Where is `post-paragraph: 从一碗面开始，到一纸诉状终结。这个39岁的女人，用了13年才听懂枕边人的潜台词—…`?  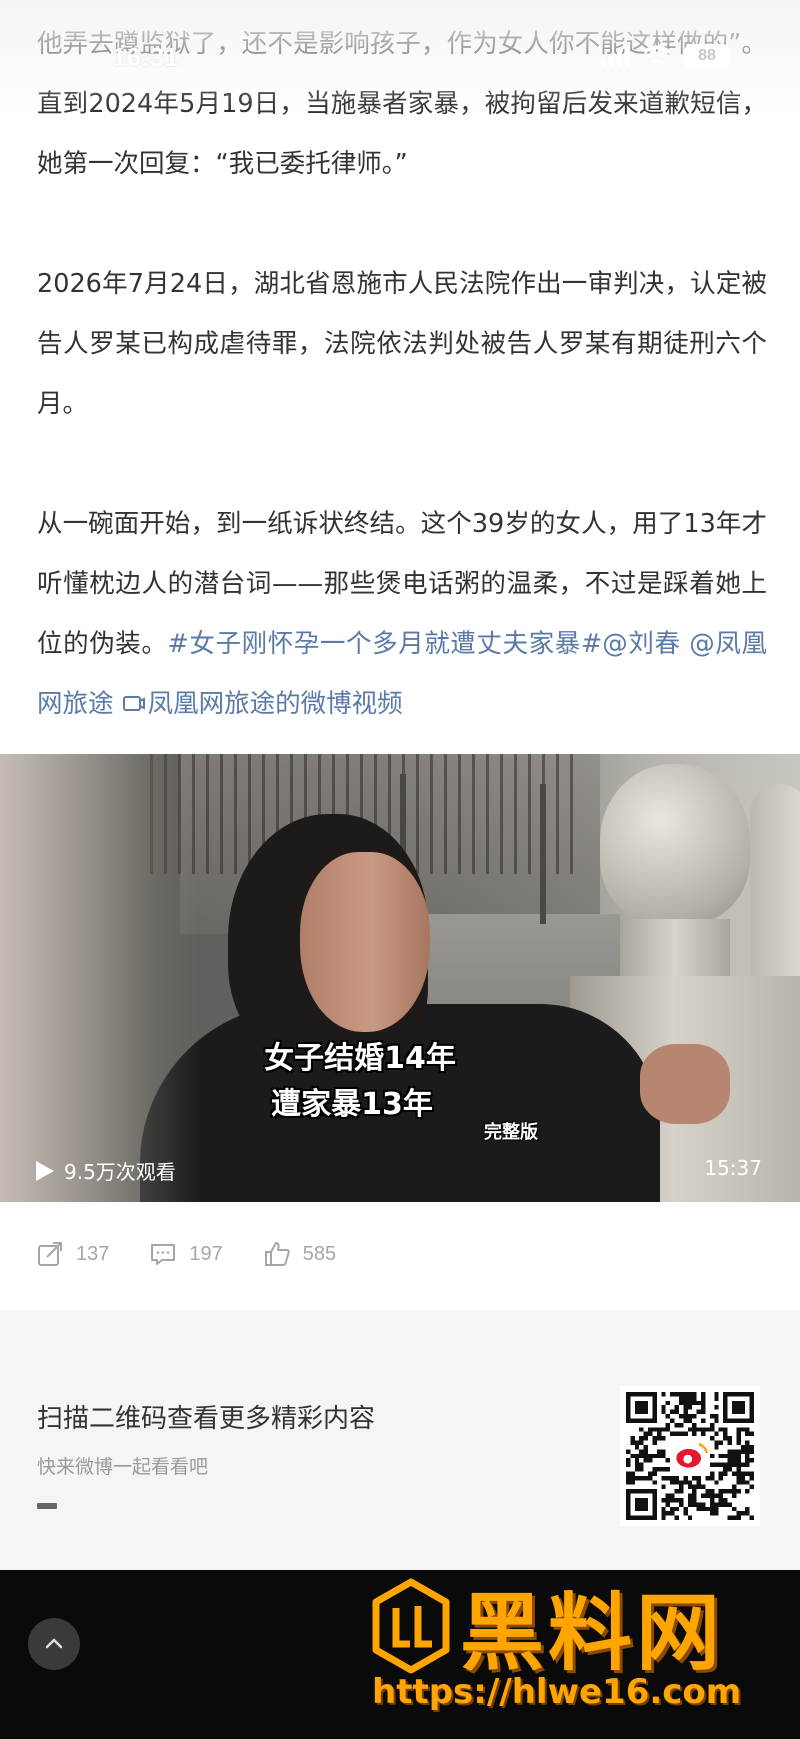 post-paragraph: 从一碗面开始，到一纸诉状终结。这个39岁的女人，用了13年才听懂枕边人的潜台词—… is located at coordinates (402, 614).